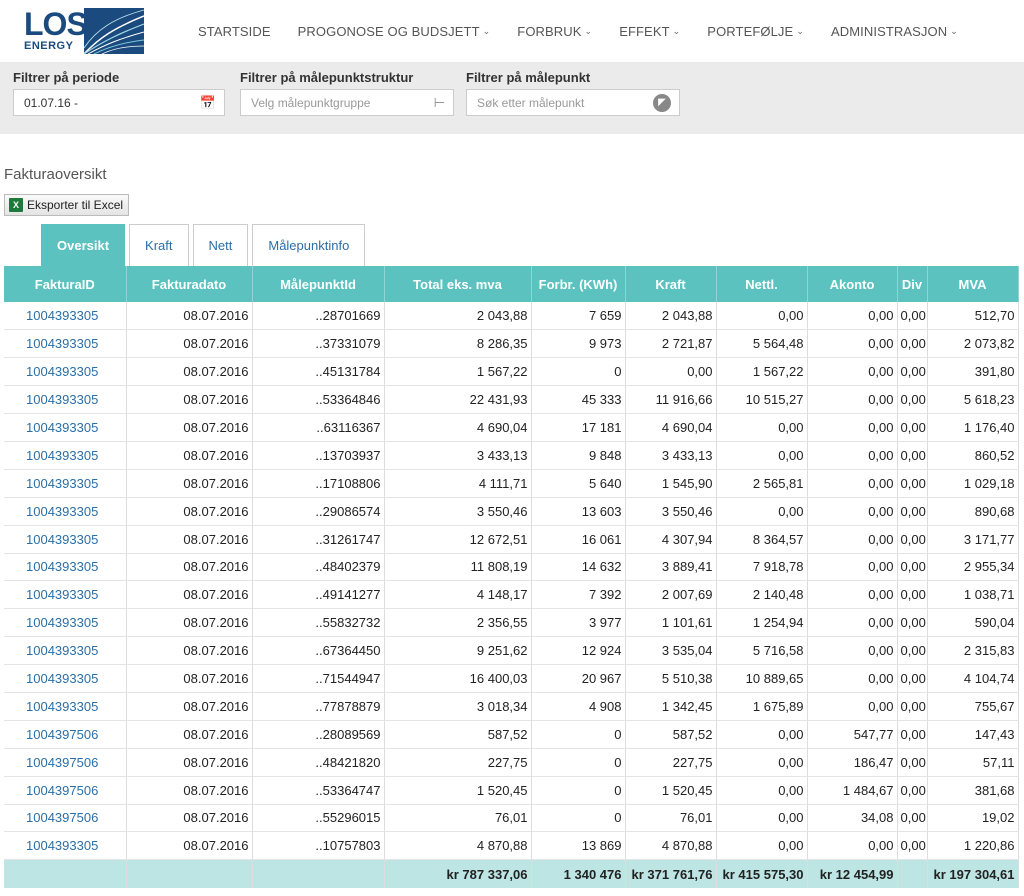 This screenshot has height=896, width=1024. Describe the element at coordinates (894, 31) in the screenshot. I see `nav-item-administrasjon: ADMINISTRASJON ⌄` at that location.